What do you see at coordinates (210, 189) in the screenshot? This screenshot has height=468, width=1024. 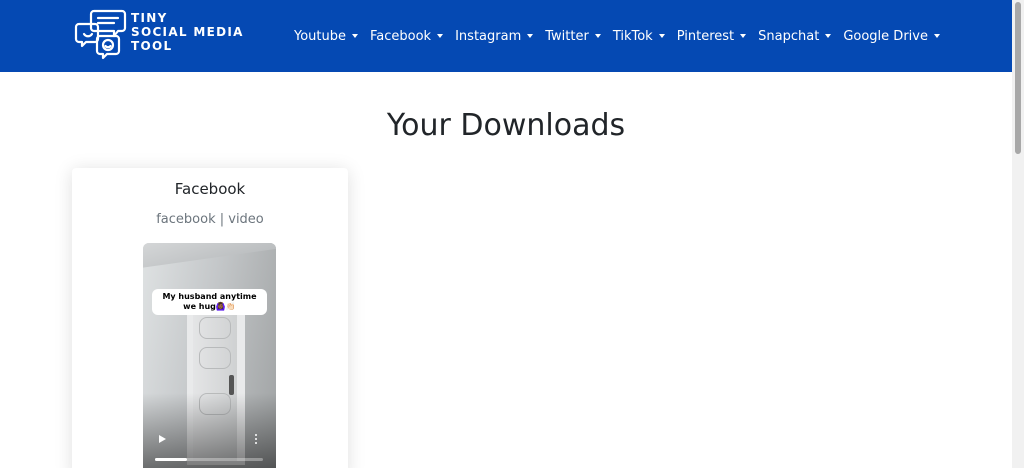 I see `card-title: Facebook` at bounding box center [210, 189].